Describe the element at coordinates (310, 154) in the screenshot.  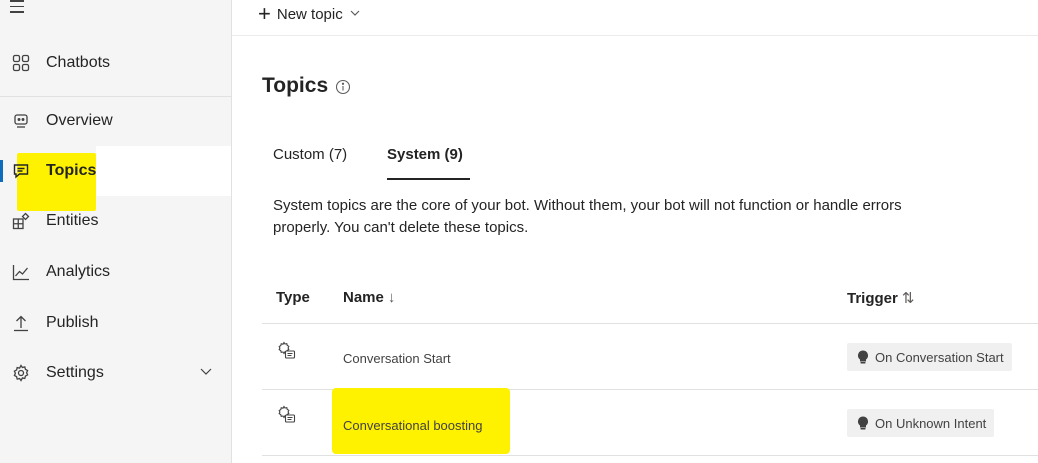
I see `tab-custom: Custom (7)` at that location.